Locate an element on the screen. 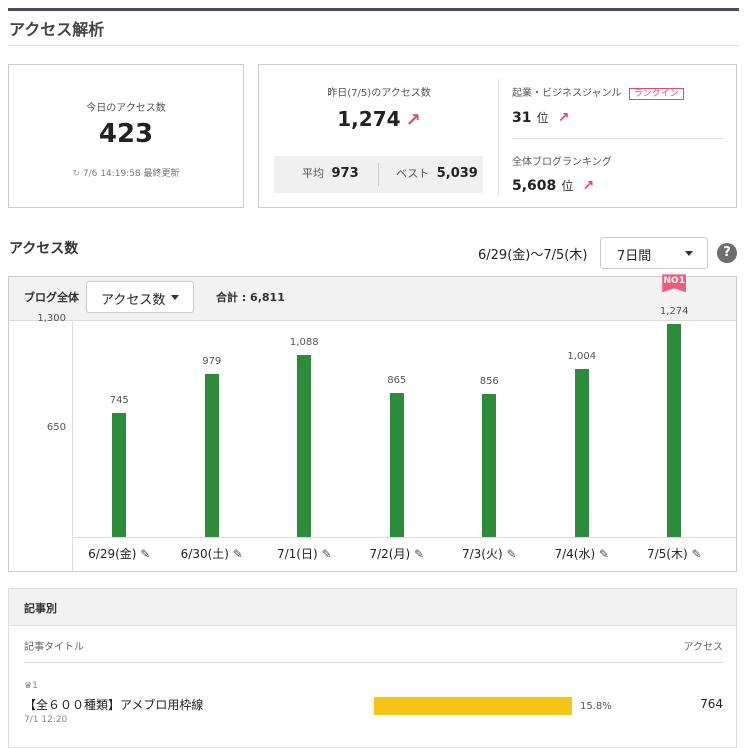 The height and width of the screenshot is (748, 744). article-access-count: 764 is located at coordinates (711, 704).